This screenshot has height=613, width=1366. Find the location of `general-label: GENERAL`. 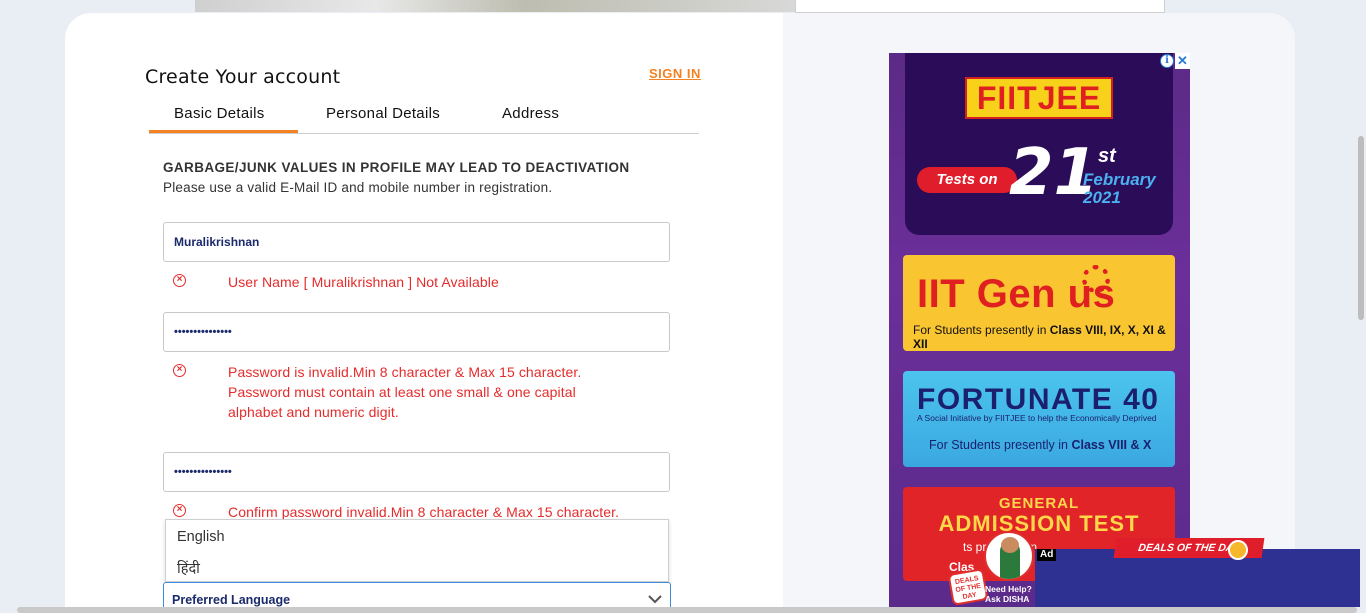

general-label: GENERAL is located at coordinates (1039, 503).